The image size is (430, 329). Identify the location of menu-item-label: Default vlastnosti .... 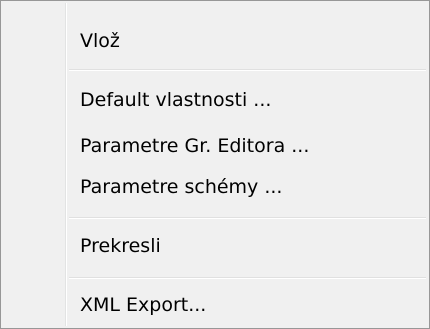
(176, 100).